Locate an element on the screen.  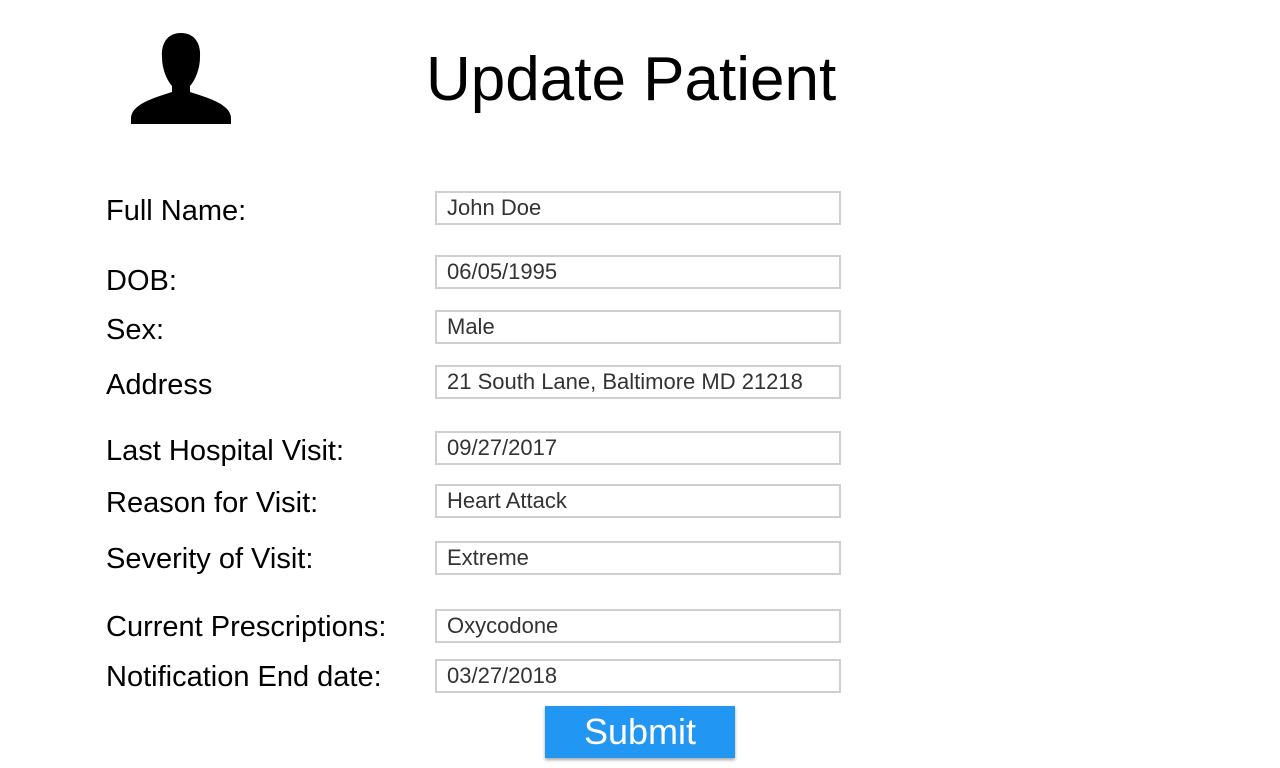
sex-field is located at coordinates (638, 327).